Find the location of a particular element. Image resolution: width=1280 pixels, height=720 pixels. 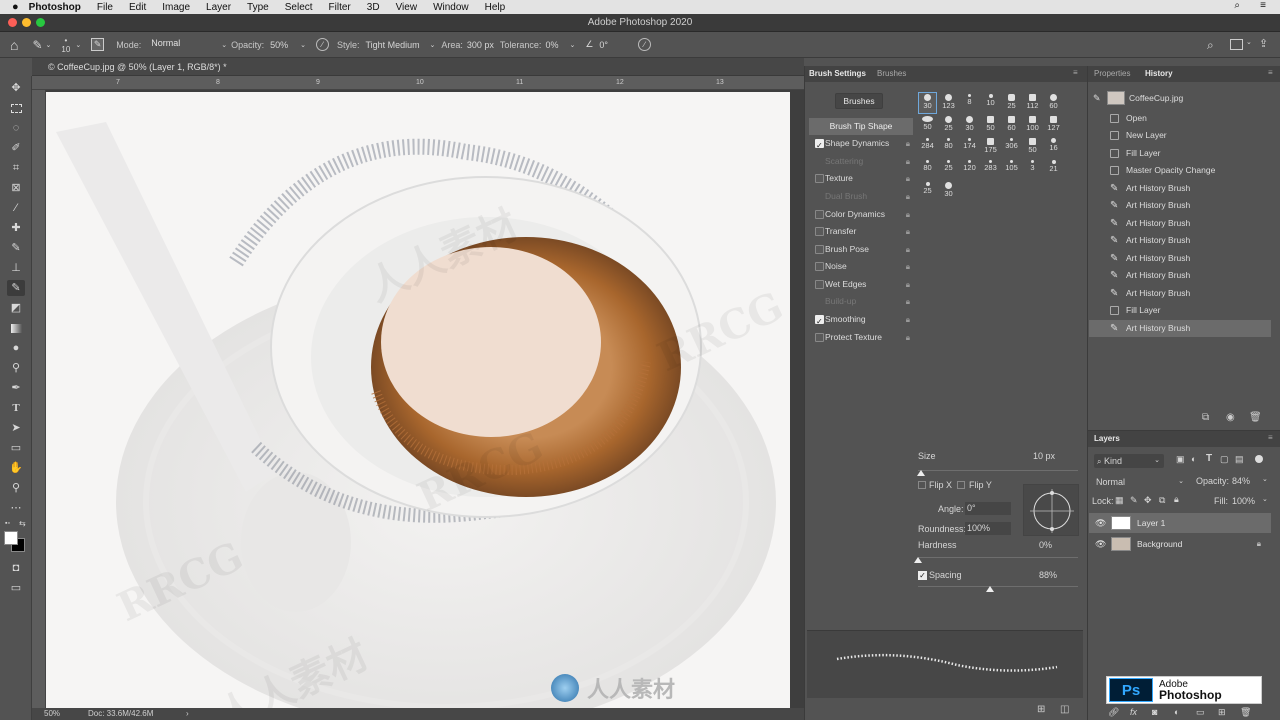

eyedropper-tool-icon: ⁄ is located at coordinates (16, 208).